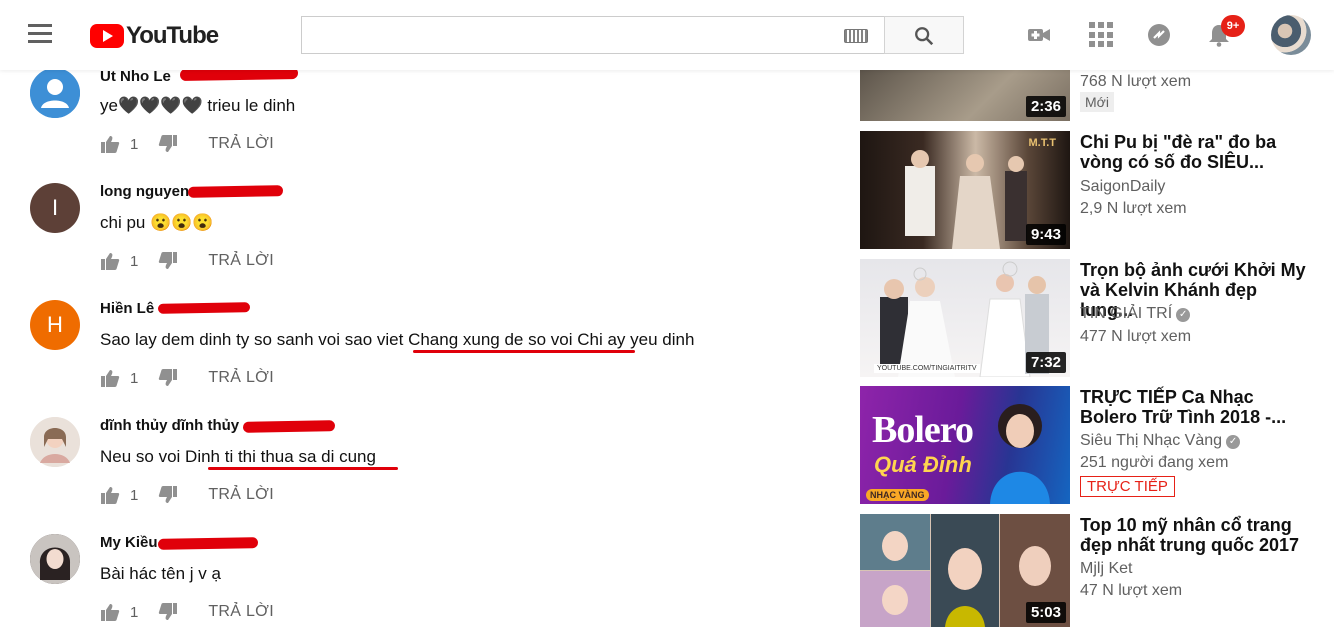 This screenshot has width=1334, height=627. I want to click on video-thumbnail: 2:36, so click(965, 95).